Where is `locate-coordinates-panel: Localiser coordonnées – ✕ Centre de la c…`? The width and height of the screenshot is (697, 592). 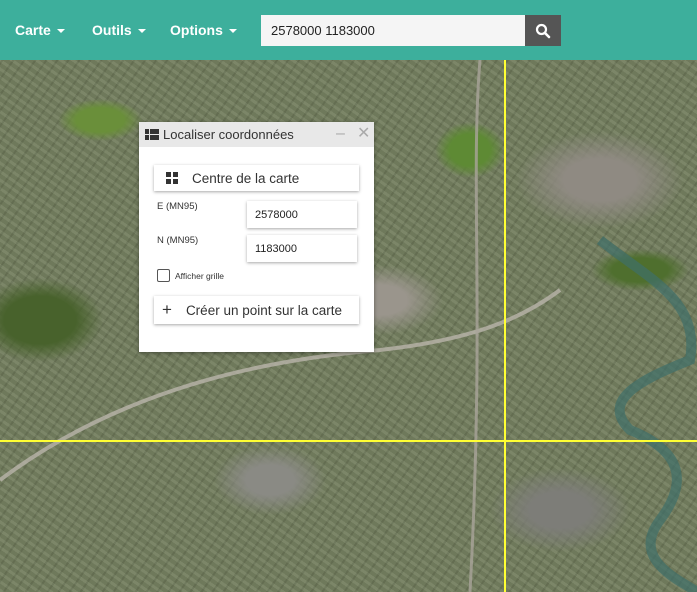
locate-coordinates-panel: Localiser coordonnées – ✕ Centre de la c… is located at coordinates (256, 237).